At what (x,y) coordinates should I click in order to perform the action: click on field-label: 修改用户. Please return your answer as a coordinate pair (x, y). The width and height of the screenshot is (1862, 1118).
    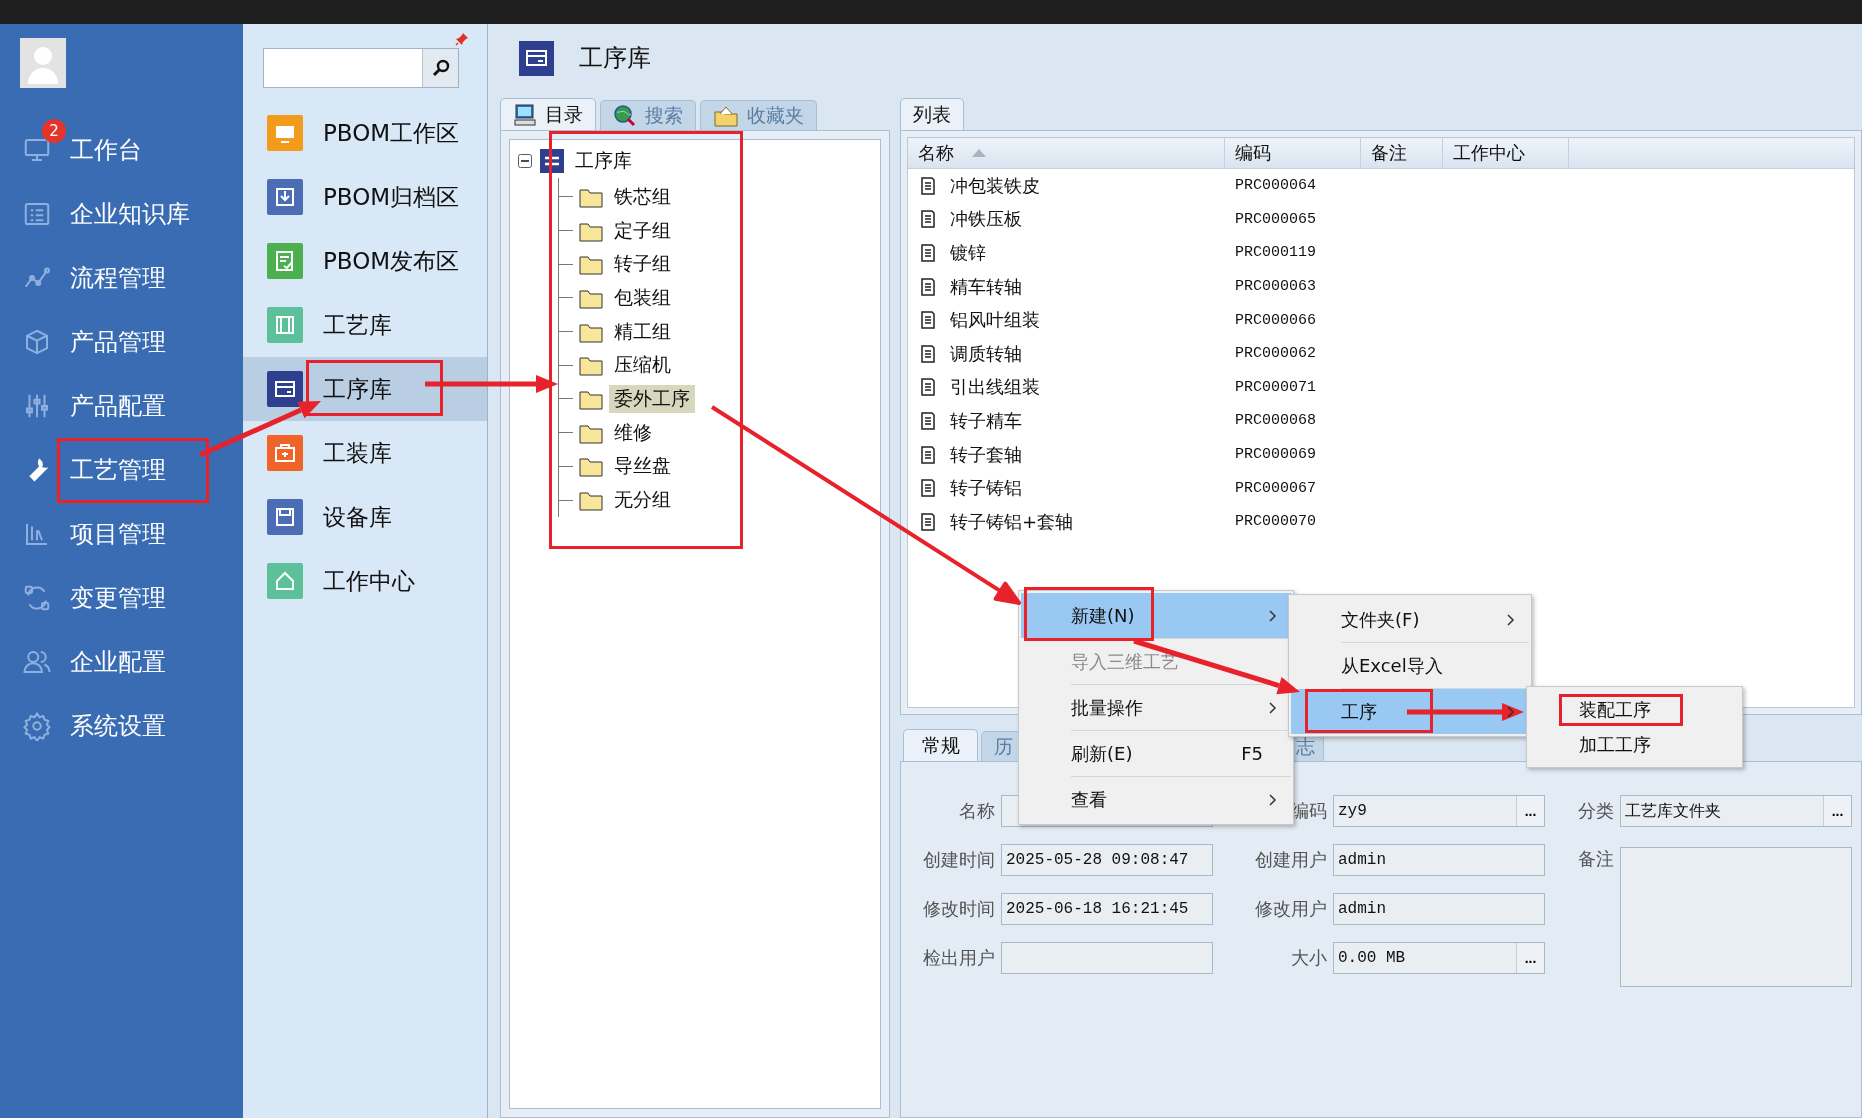
    Looking at the image, I should click on (1291, 909).